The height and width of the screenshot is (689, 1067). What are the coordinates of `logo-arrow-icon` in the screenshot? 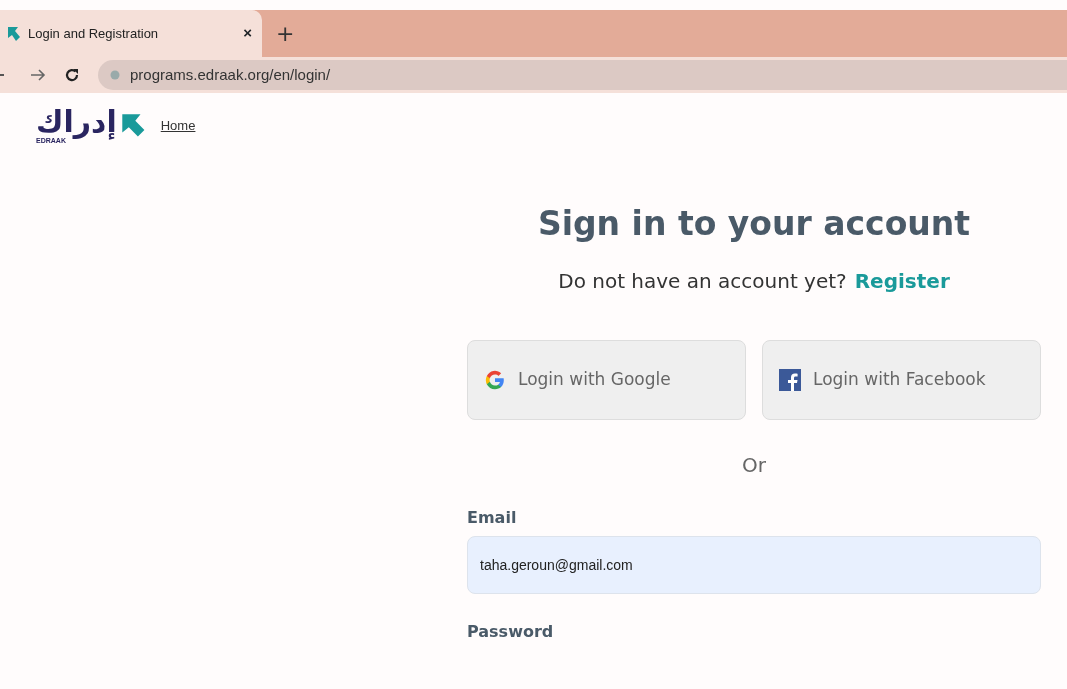 It's located at (133, 125).